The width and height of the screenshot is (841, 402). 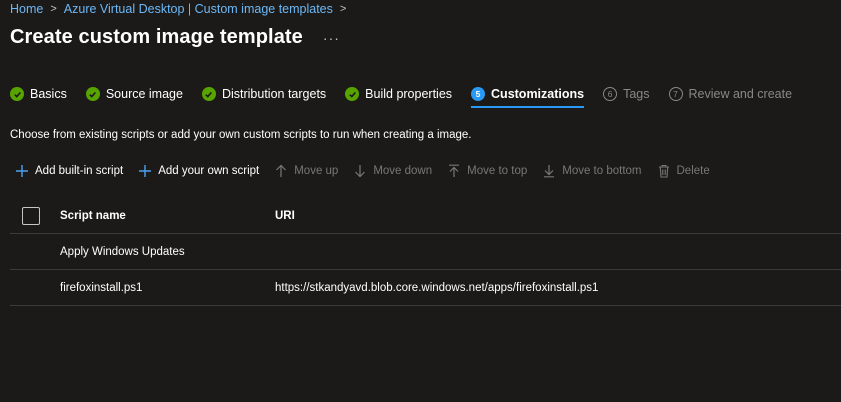 I want to click on arrow-to-top-icon, so click(x=454, y=171).